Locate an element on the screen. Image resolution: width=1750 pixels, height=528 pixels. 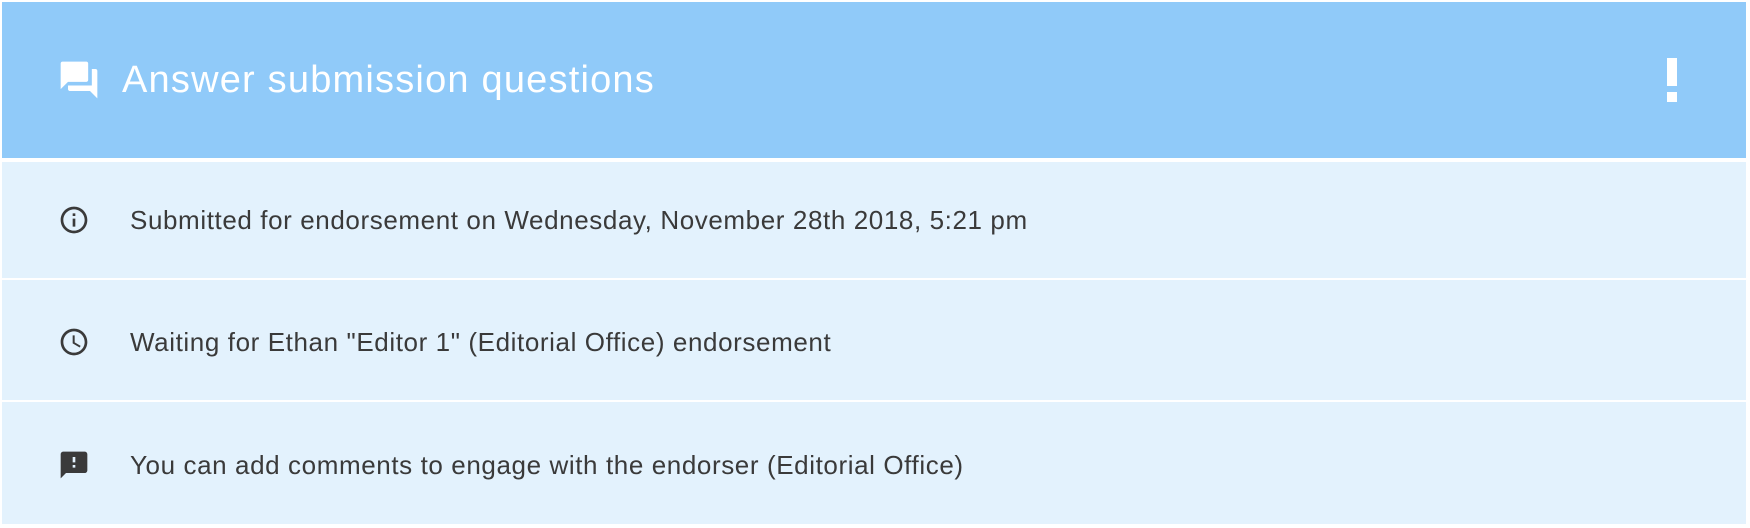
clock-icon is located at coordinates (74, 342).